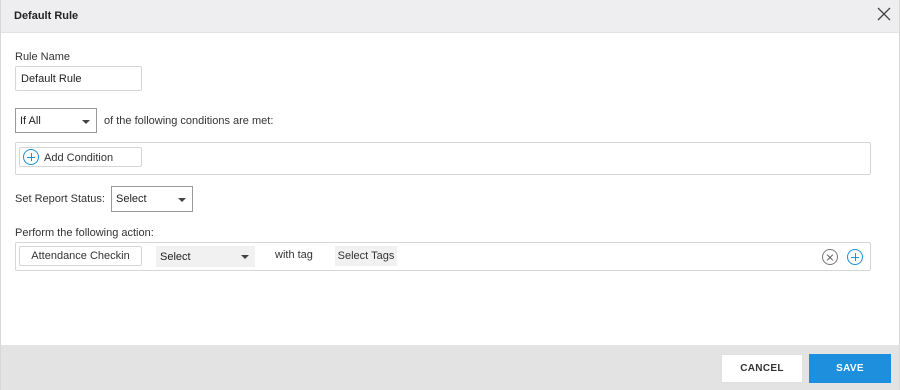  What do you see at coordinates (366, 256) in the screenshot?
I see `select-tags-field: Select Tags` at bounding box center [366, 256].